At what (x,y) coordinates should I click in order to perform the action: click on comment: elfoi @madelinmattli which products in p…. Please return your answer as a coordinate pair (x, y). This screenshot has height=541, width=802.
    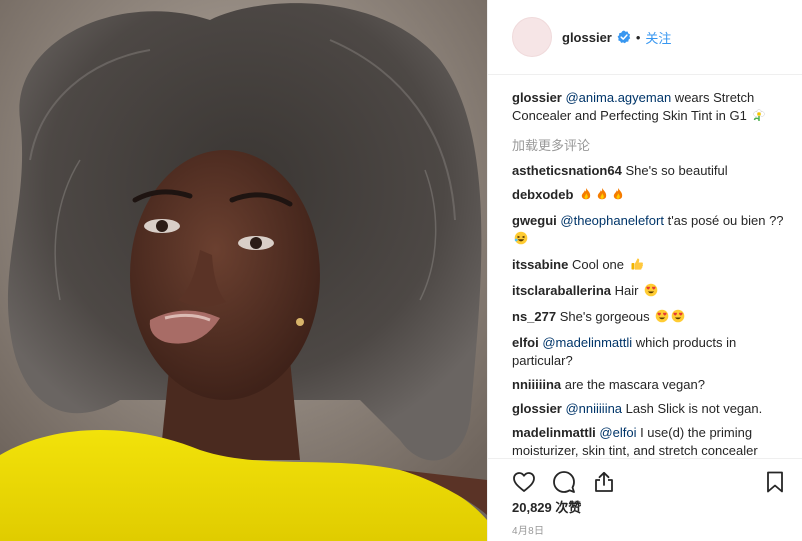
    Looking at the image, I should click on (650, 352).